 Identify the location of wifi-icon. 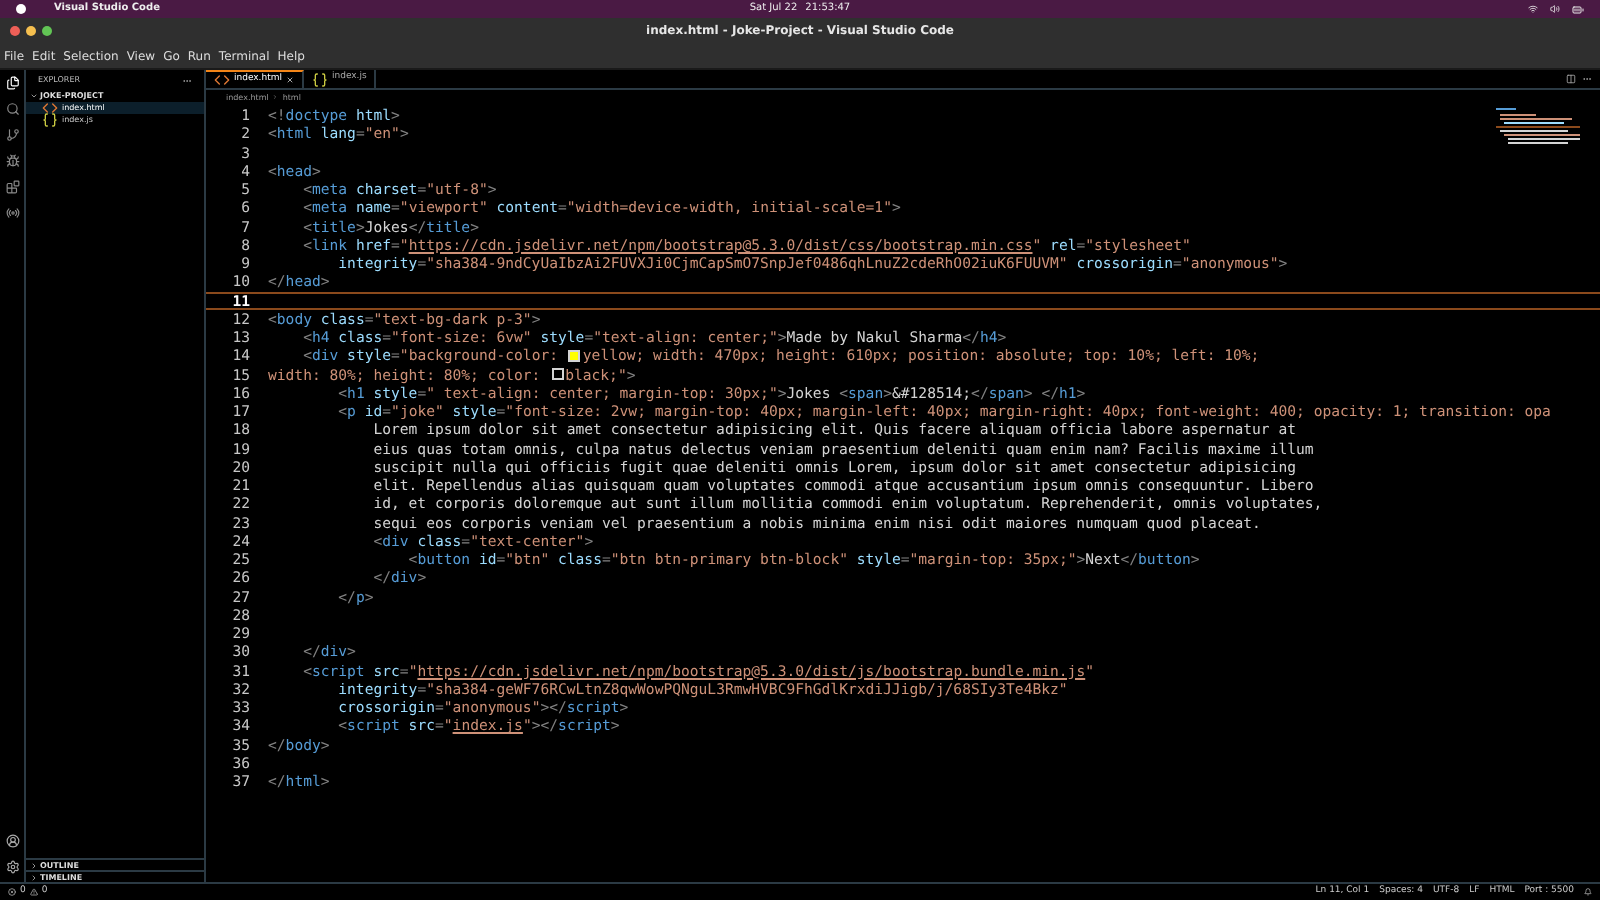
(1533, 9).